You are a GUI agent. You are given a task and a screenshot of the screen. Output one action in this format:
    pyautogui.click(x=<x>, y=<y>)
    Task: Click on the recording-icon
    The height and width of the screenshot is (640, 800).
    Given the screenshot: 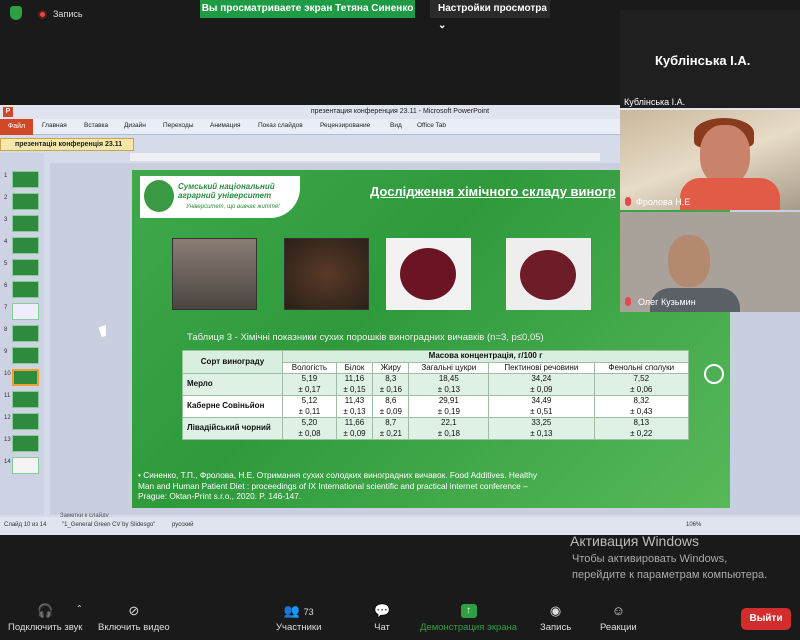 What is the action you would take?
    pyautogui.click(x=42, y=14)
    